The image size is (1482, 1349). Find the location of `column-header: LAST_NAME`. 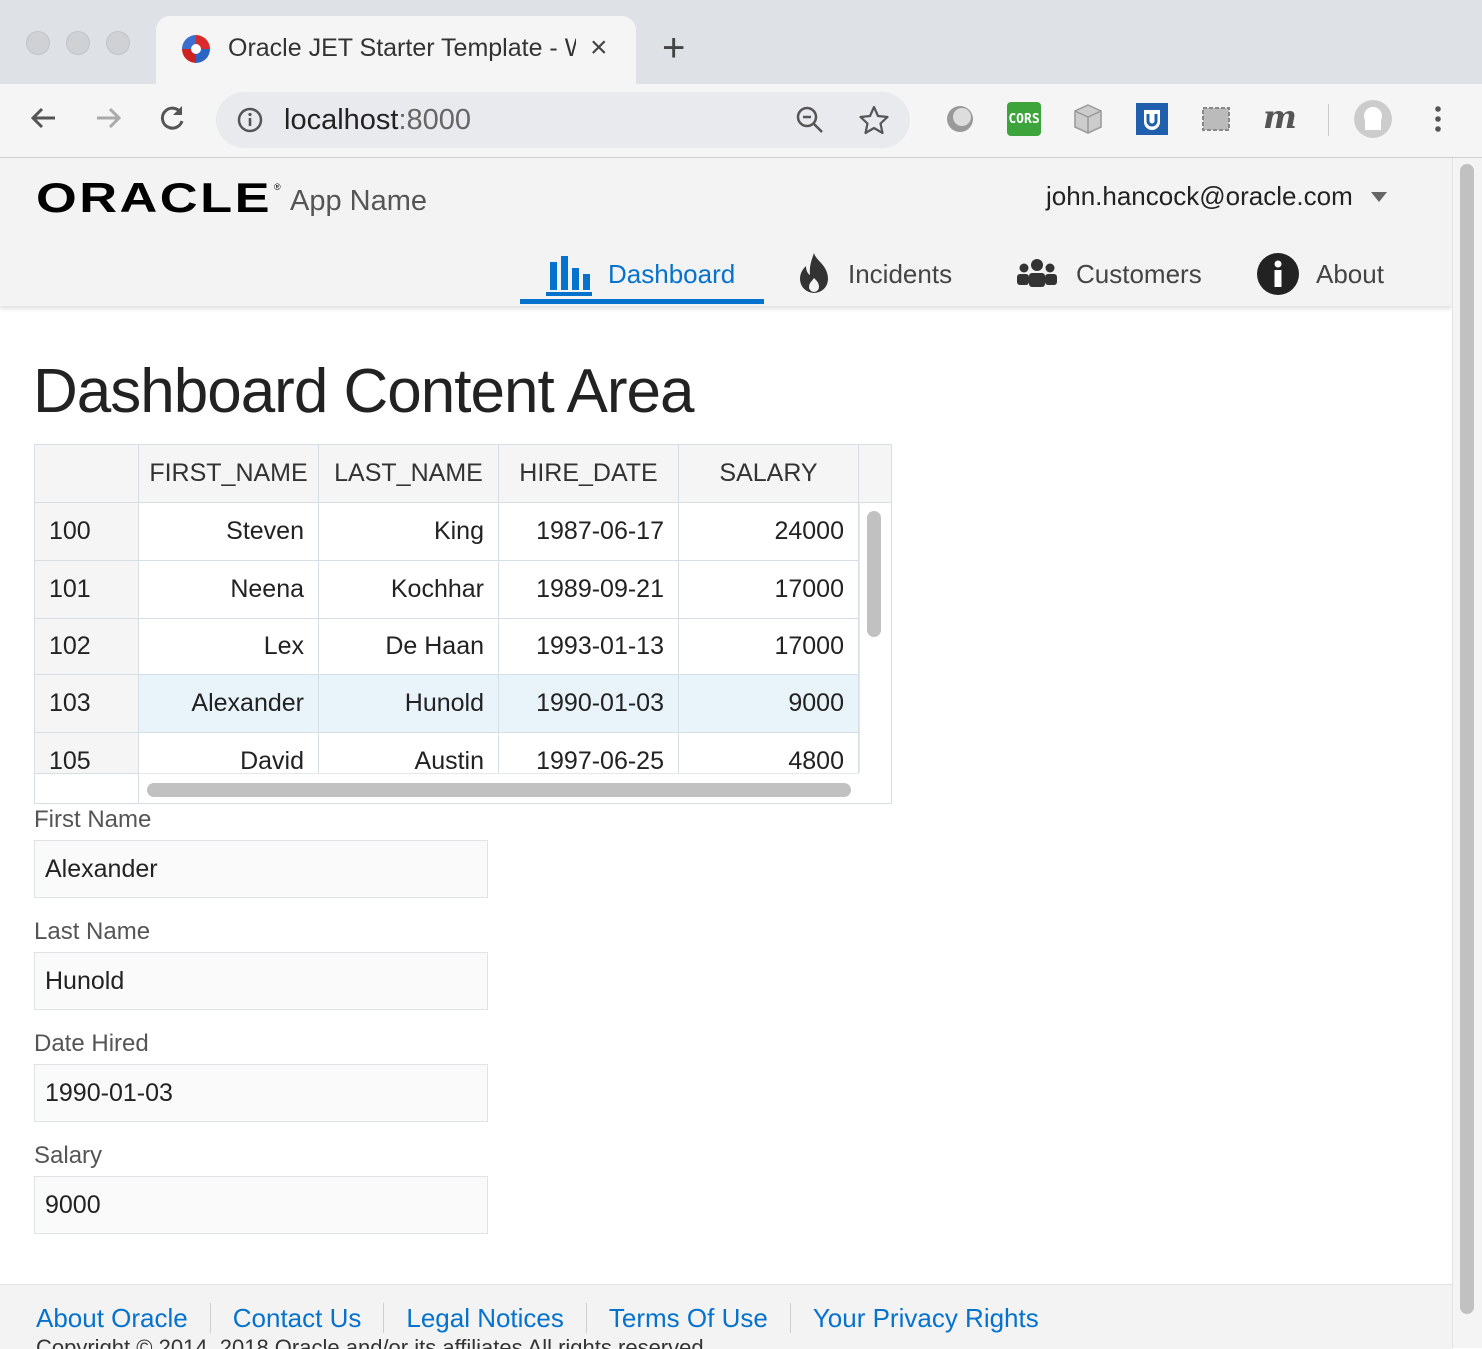

column-header: LAST_NAME is located at coordinates (409, 474).